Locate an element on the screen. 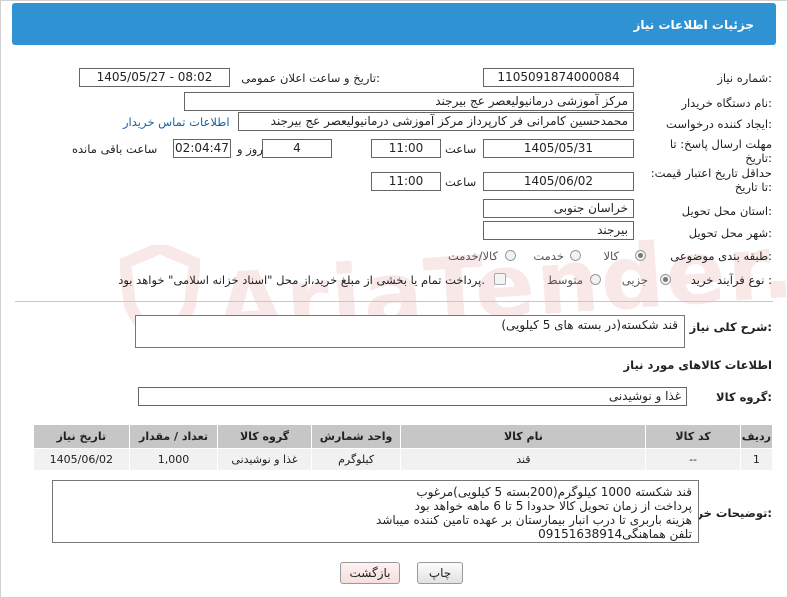 This screenshot has height=598, width=788. announce-field: 1405/05/27 - 08:02 is located at coordinates (154, 77).